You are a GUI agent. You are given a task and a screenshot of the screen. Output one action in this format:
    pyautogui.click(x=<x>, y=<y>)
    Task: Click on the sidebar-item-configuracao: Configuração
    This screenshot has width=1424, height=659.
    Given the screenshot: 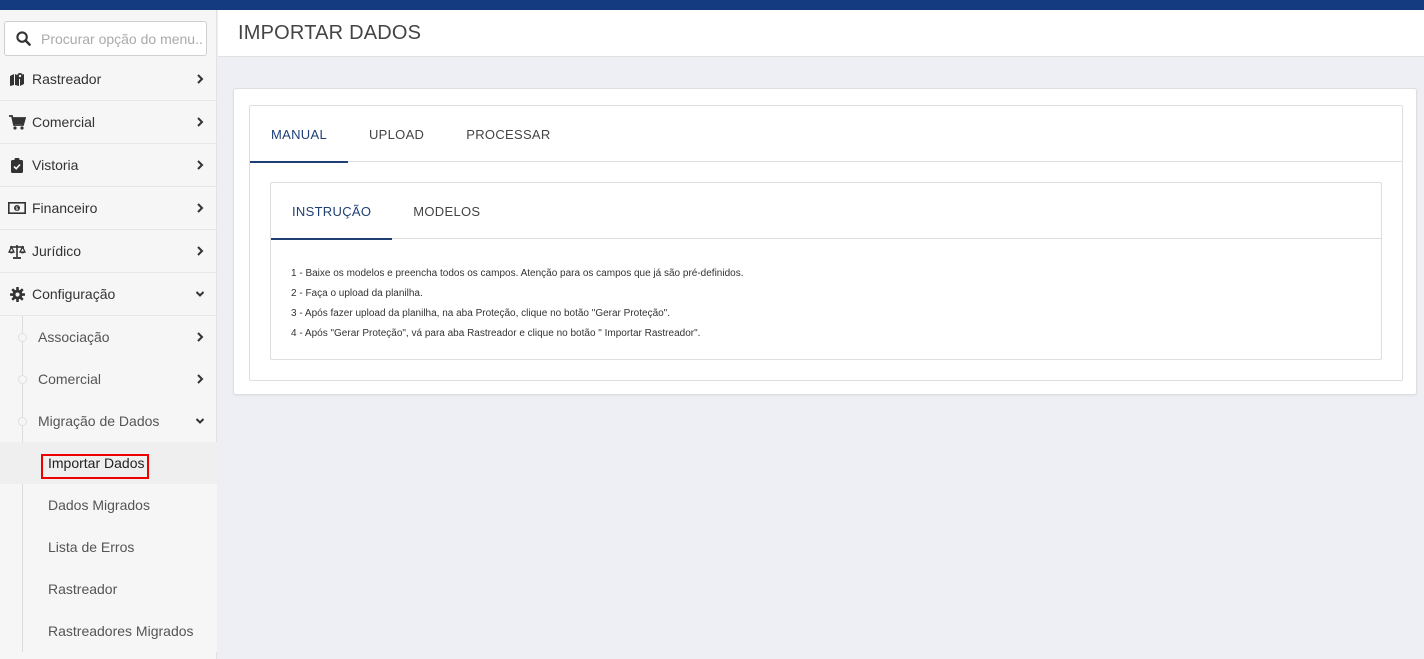 What is the action you would take?
    pyautogui.click(x=108, y=294)
    